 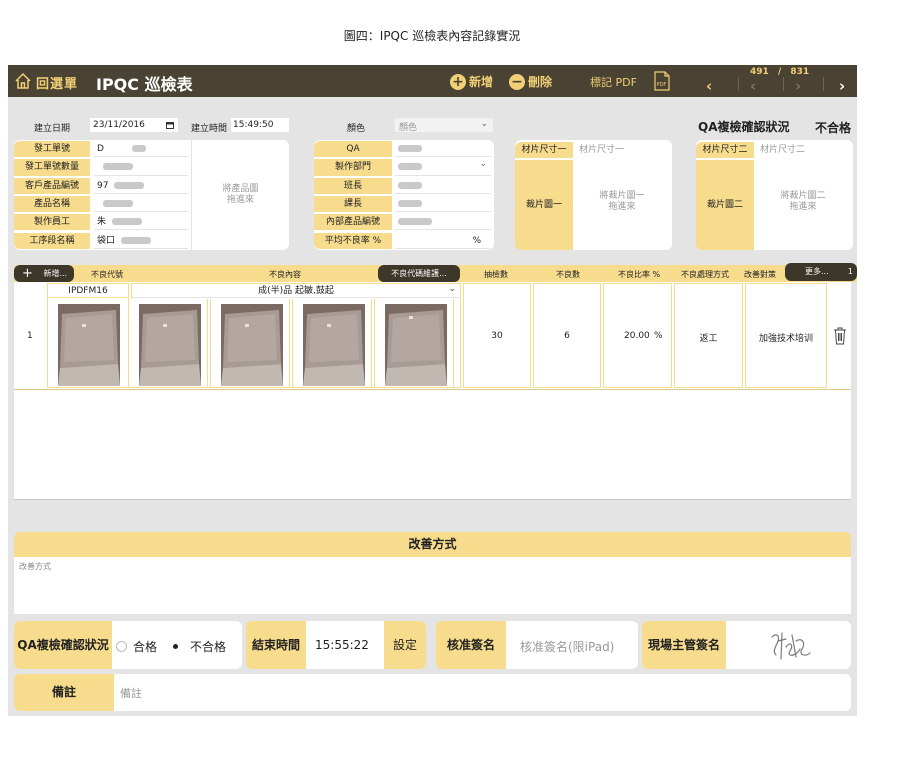 I want to click on work-order-field-label: 工序段名稱, so click(x=52, y=240).